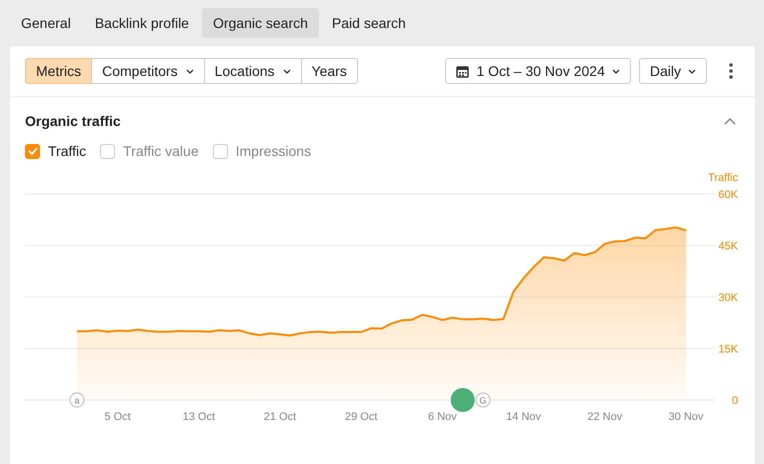  Describe the element at coordinates (686, 417) in the screenshot. I see `x-tick-label: 30 Nov` at that location.